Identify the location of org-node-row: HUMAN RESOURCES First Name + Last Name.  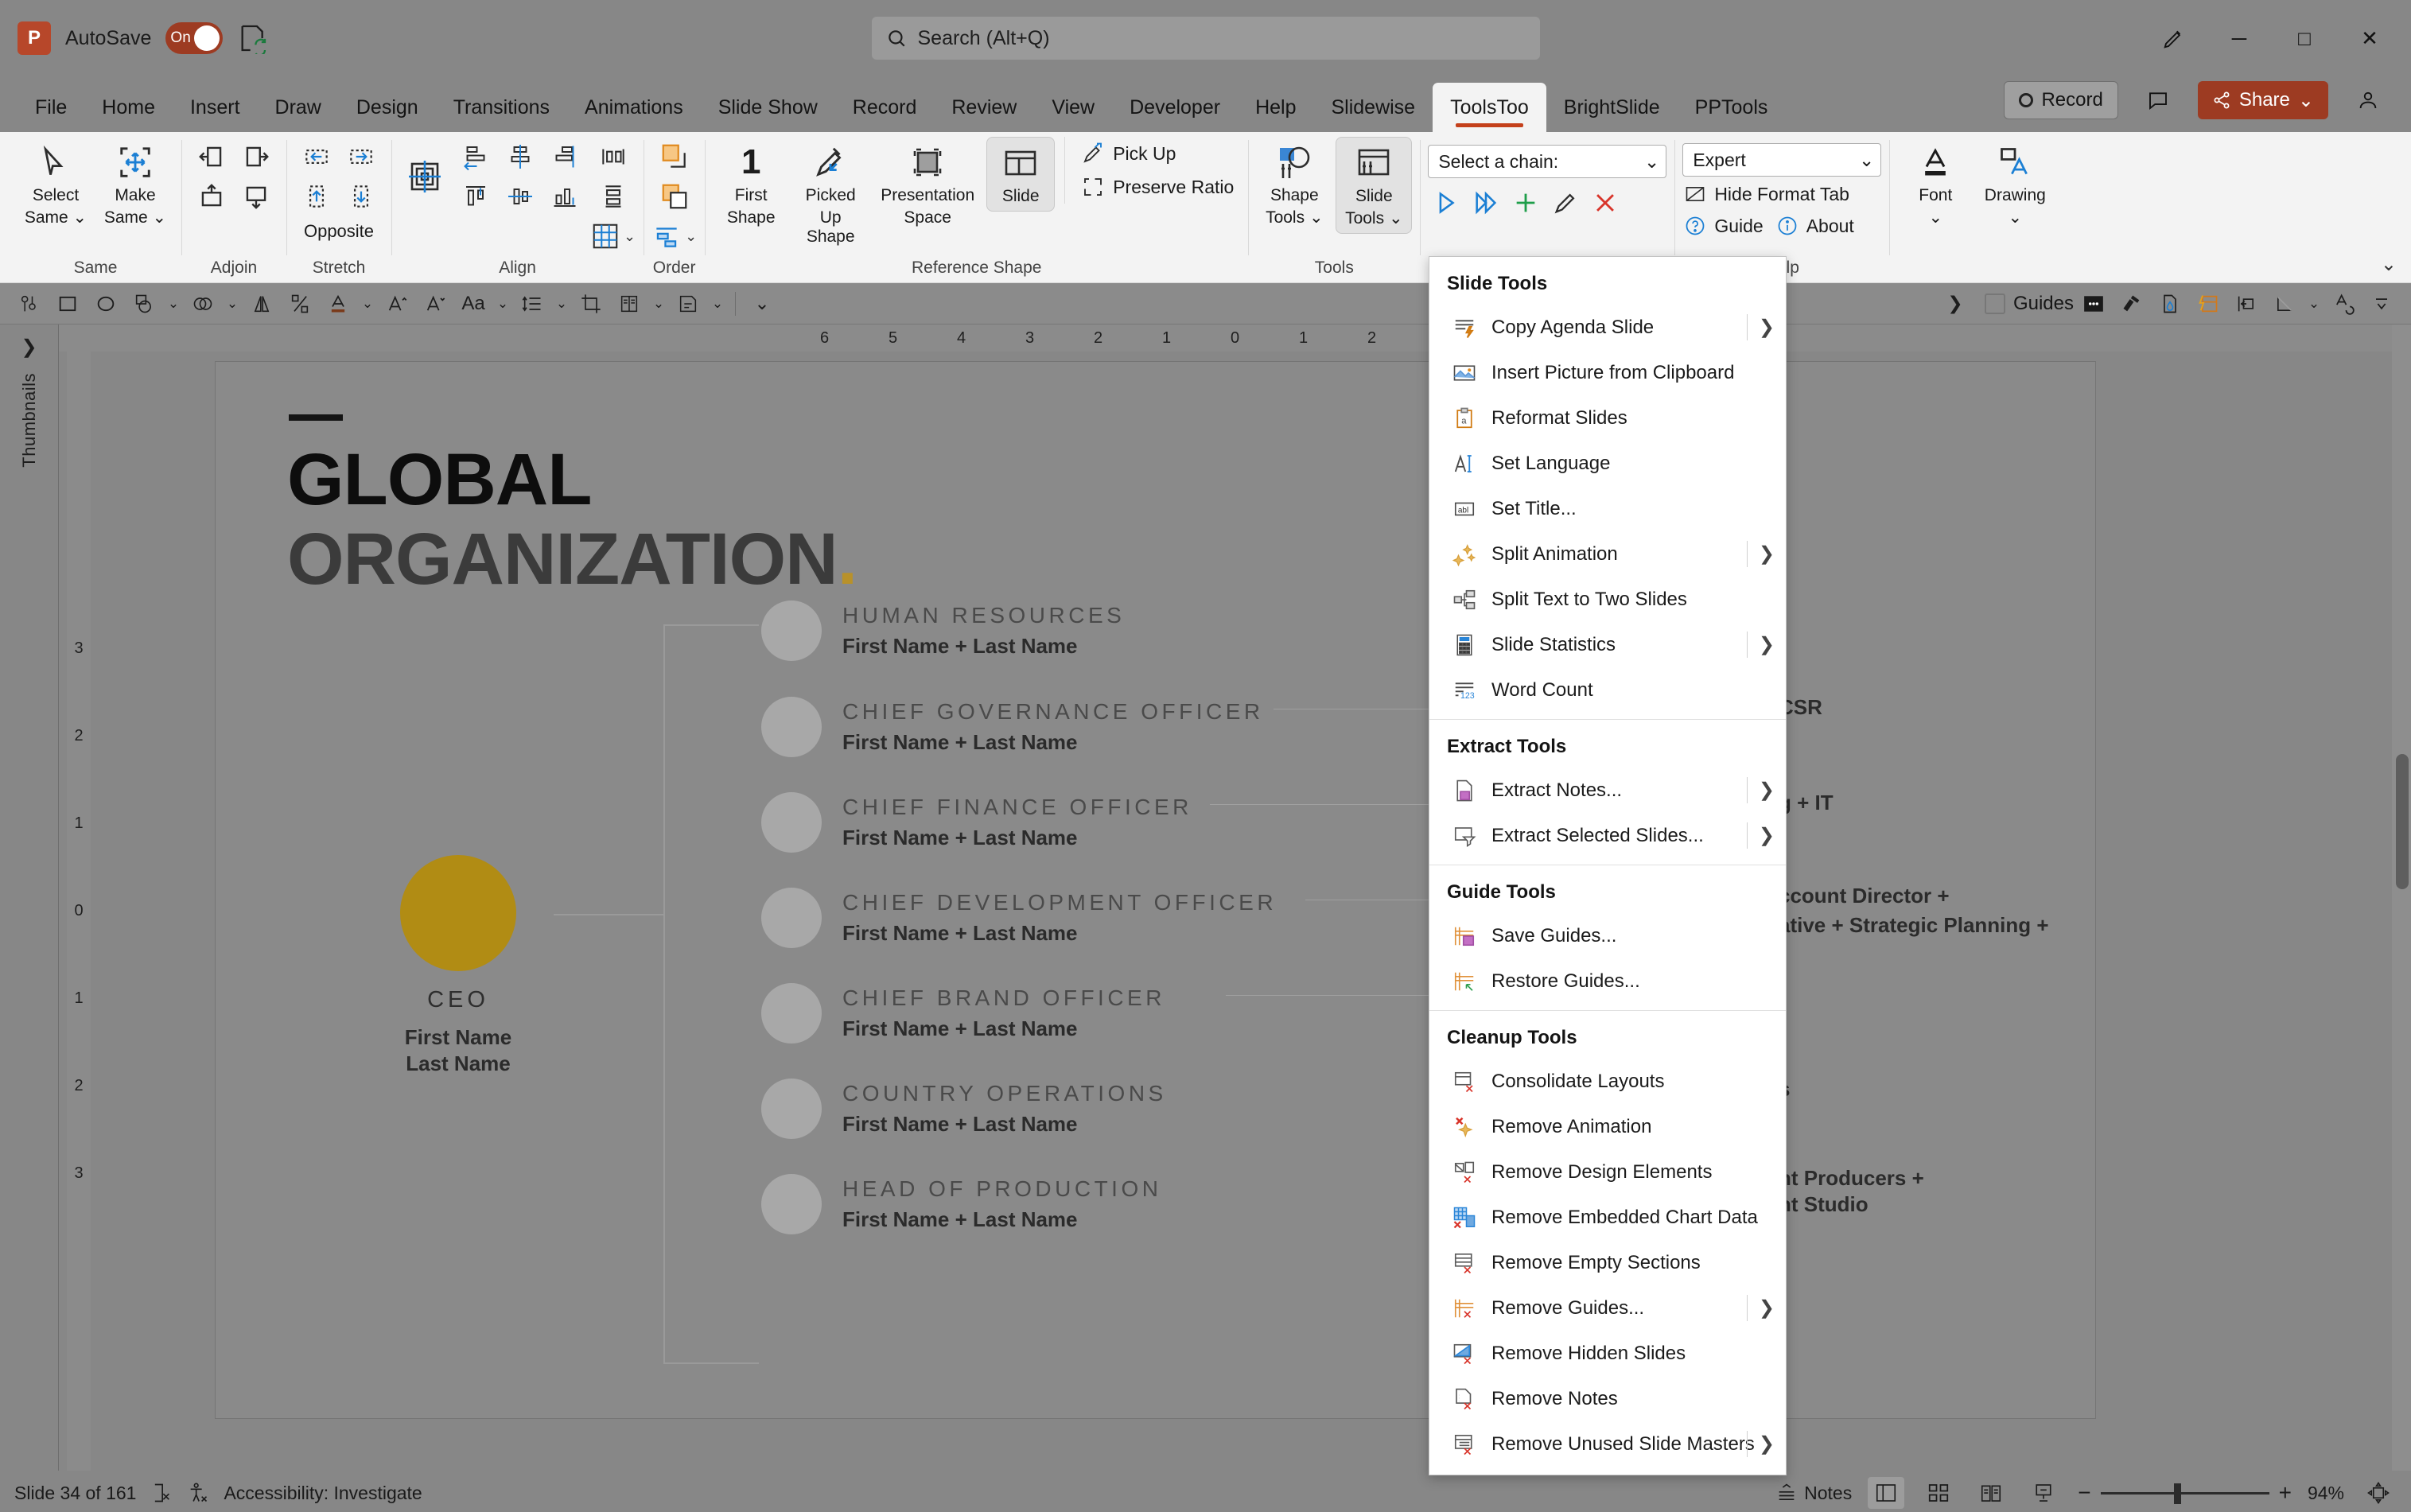
(943, 631).